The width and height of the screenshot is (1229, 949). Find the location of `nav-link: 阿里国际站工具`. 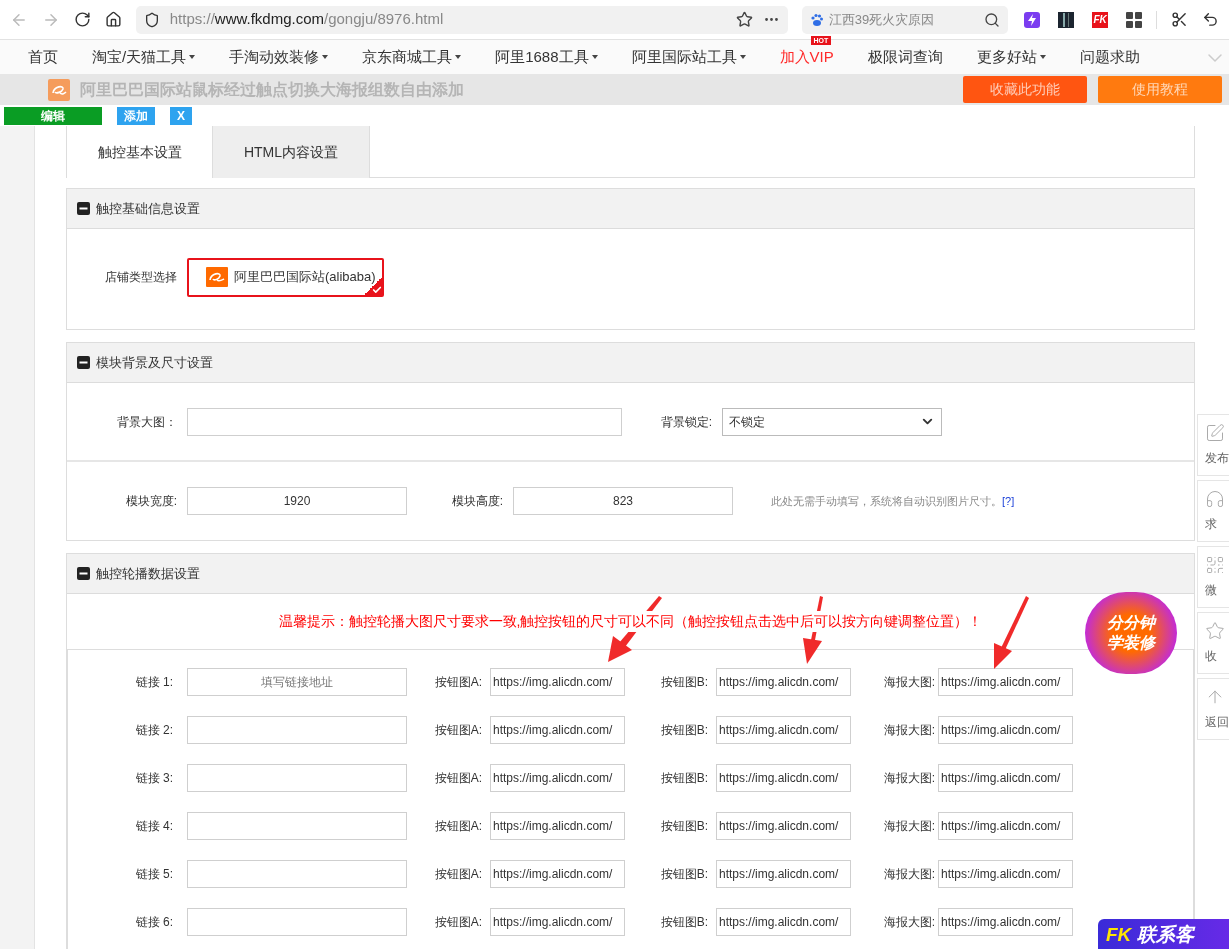

nav-link: 阿里国际站工具 is located at coordinates (688, 56).